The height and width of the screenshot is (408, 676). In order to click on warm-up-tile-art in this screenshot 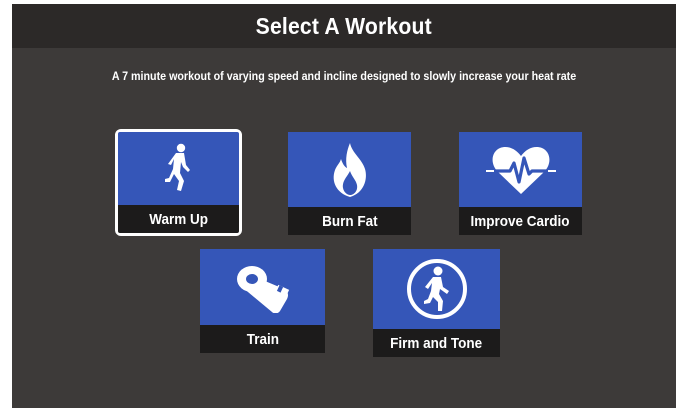, I will do `click(178, 168)`.